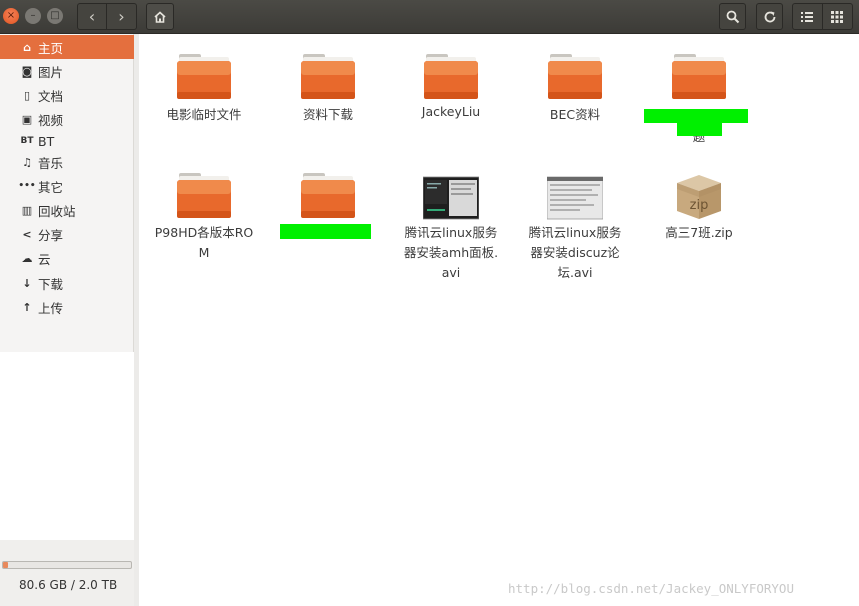 The image size is (859, 606). I want to click on document-icon: ▯, so click(27, 95).